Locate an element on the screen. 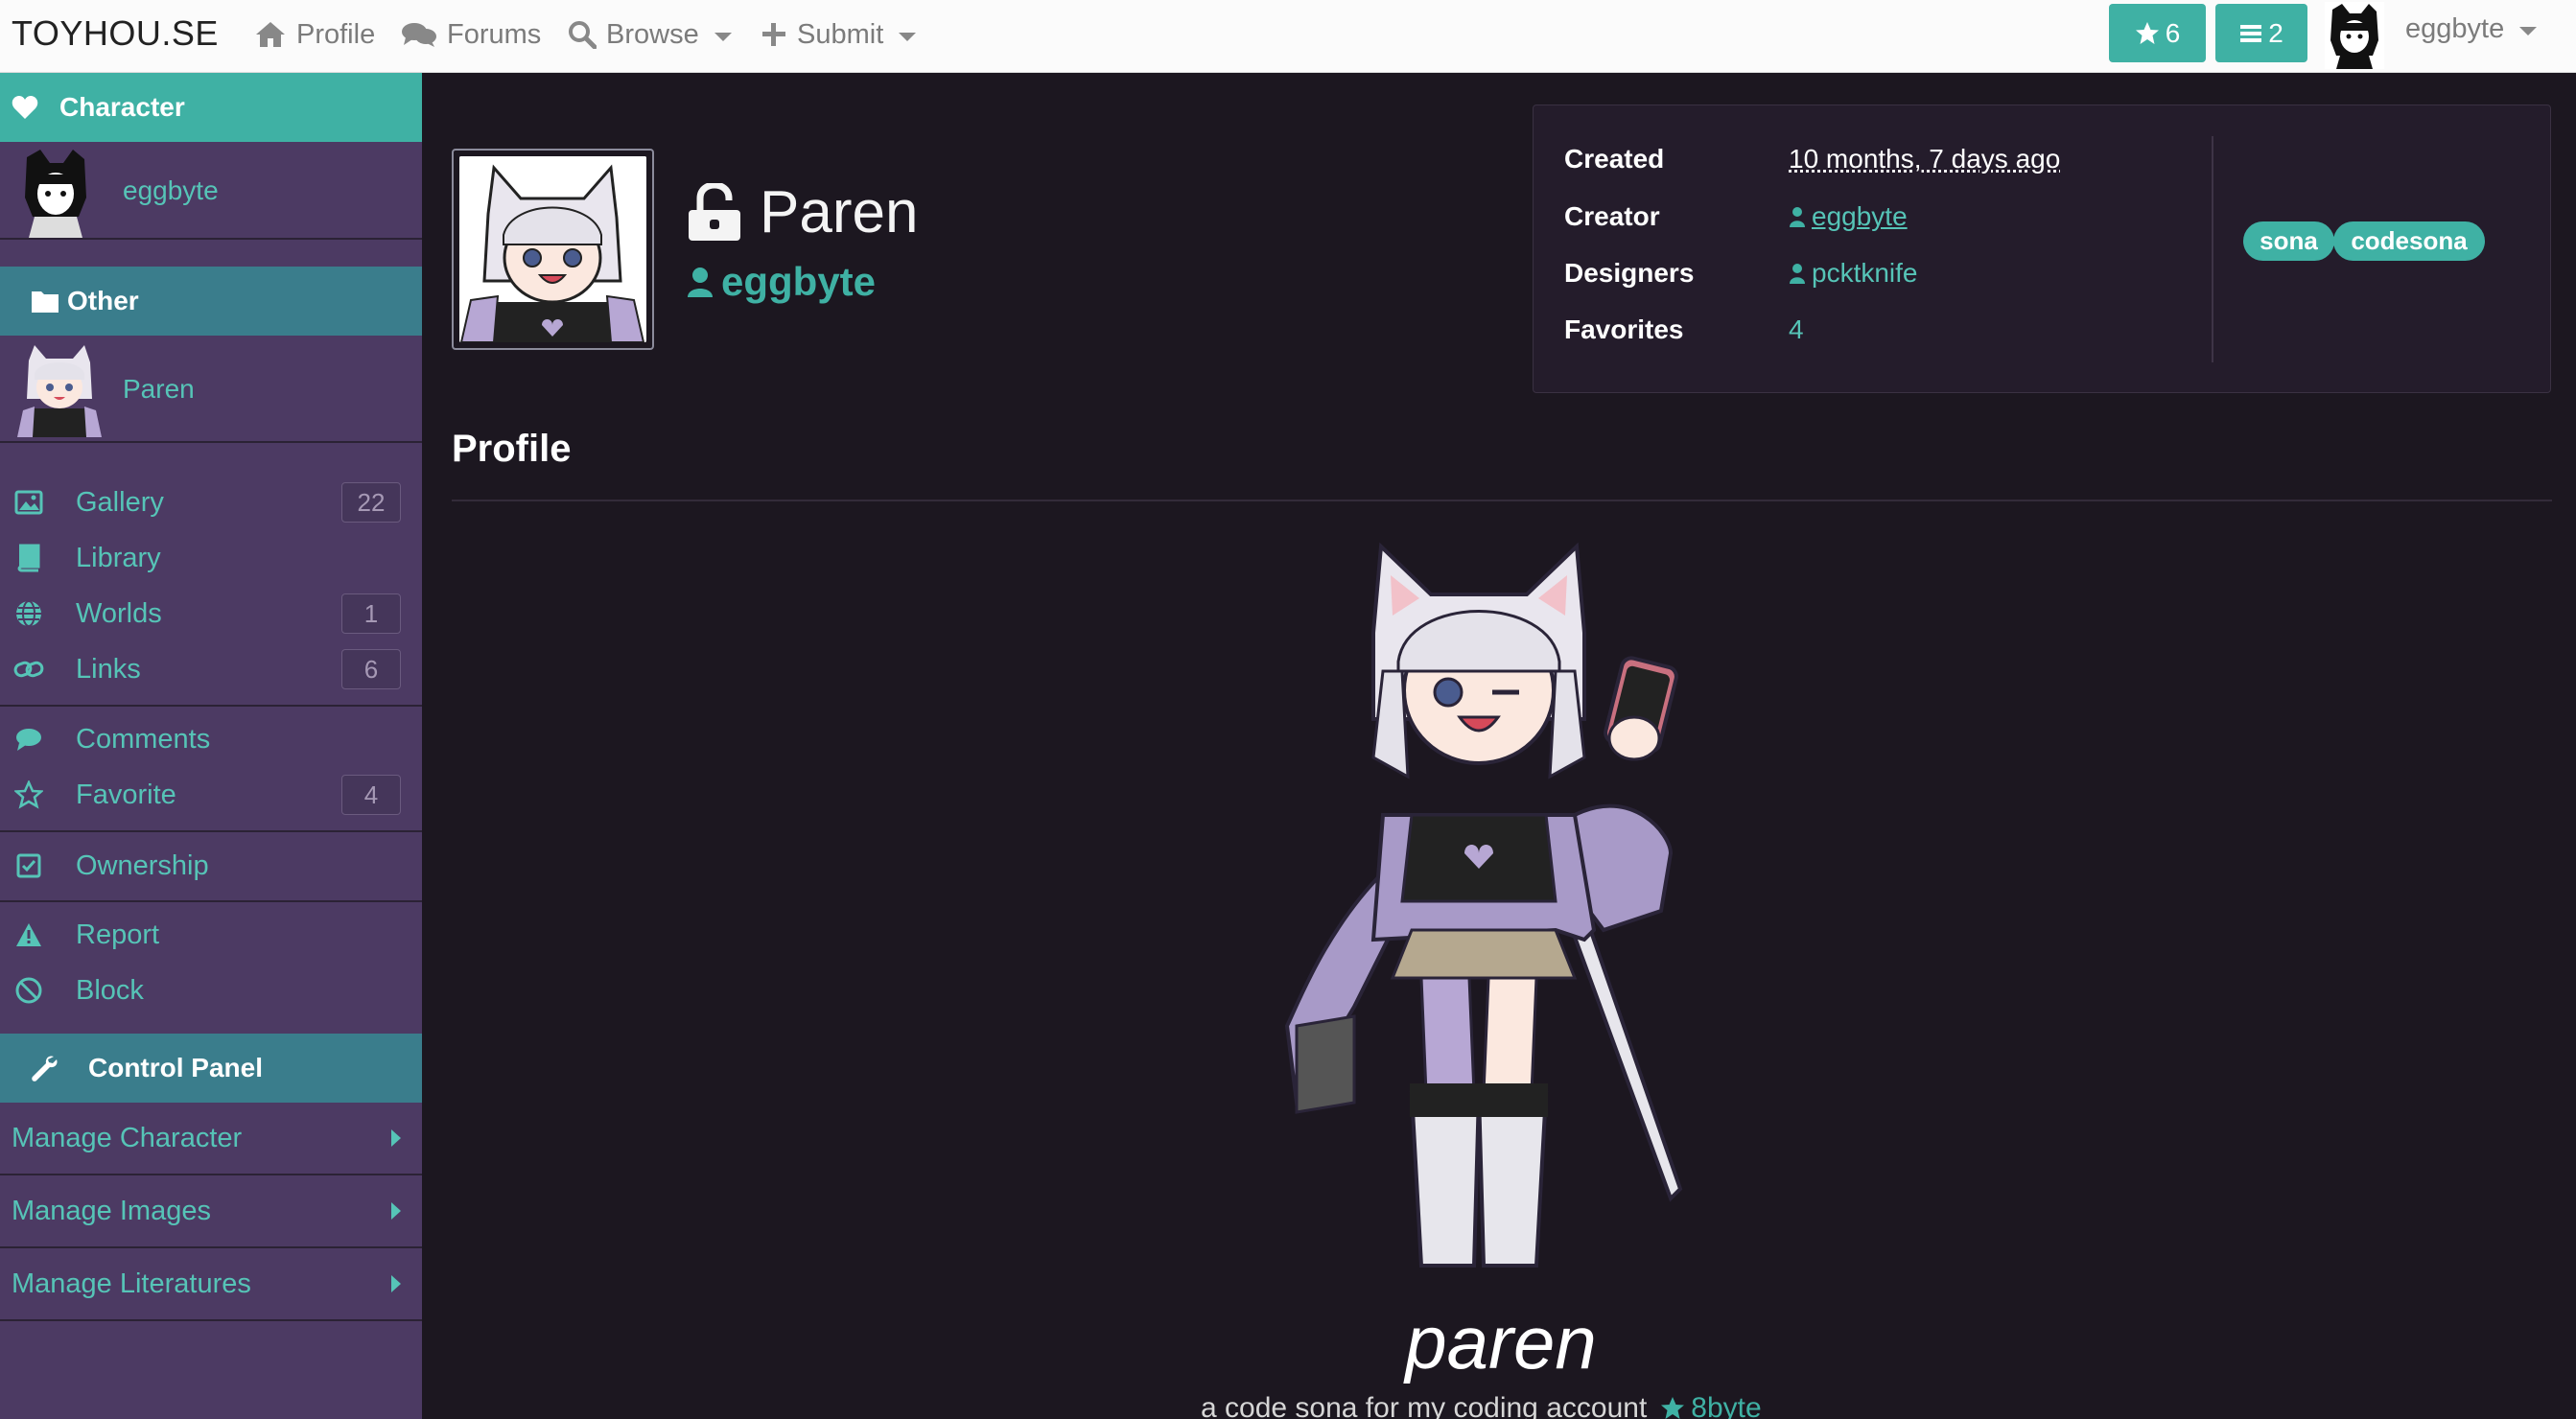  sidebar-item-comments: Comments is located at coordinates (211, 739).